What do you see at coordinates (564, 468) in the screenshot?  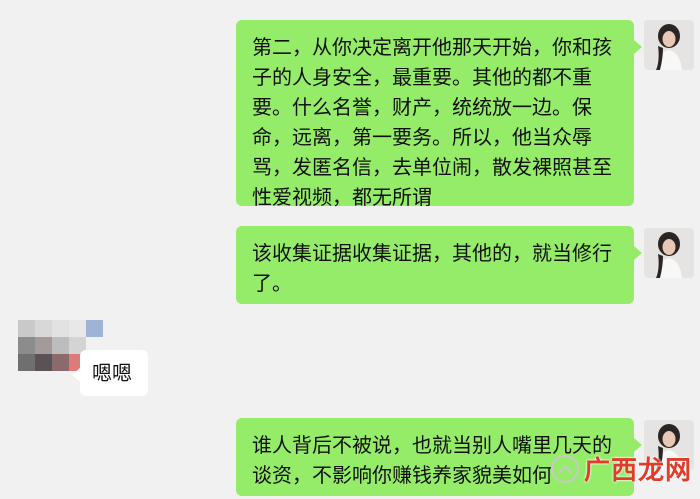 I see `watermark-logo-icon` at bounding box center [564, 468].